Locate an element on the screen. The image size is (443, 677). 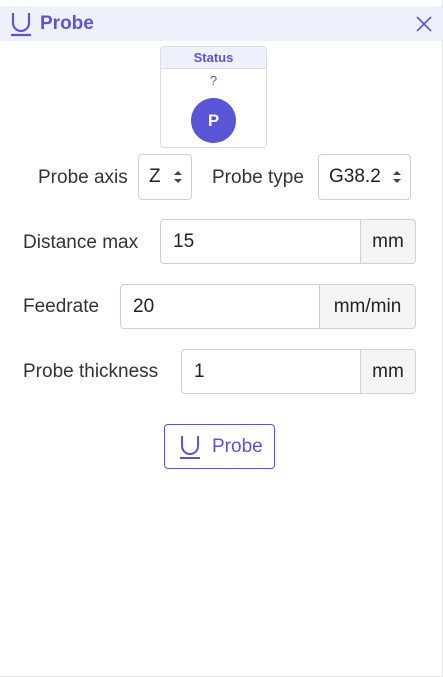
probe-axis-value: Z is located at coordinates (155, 176).